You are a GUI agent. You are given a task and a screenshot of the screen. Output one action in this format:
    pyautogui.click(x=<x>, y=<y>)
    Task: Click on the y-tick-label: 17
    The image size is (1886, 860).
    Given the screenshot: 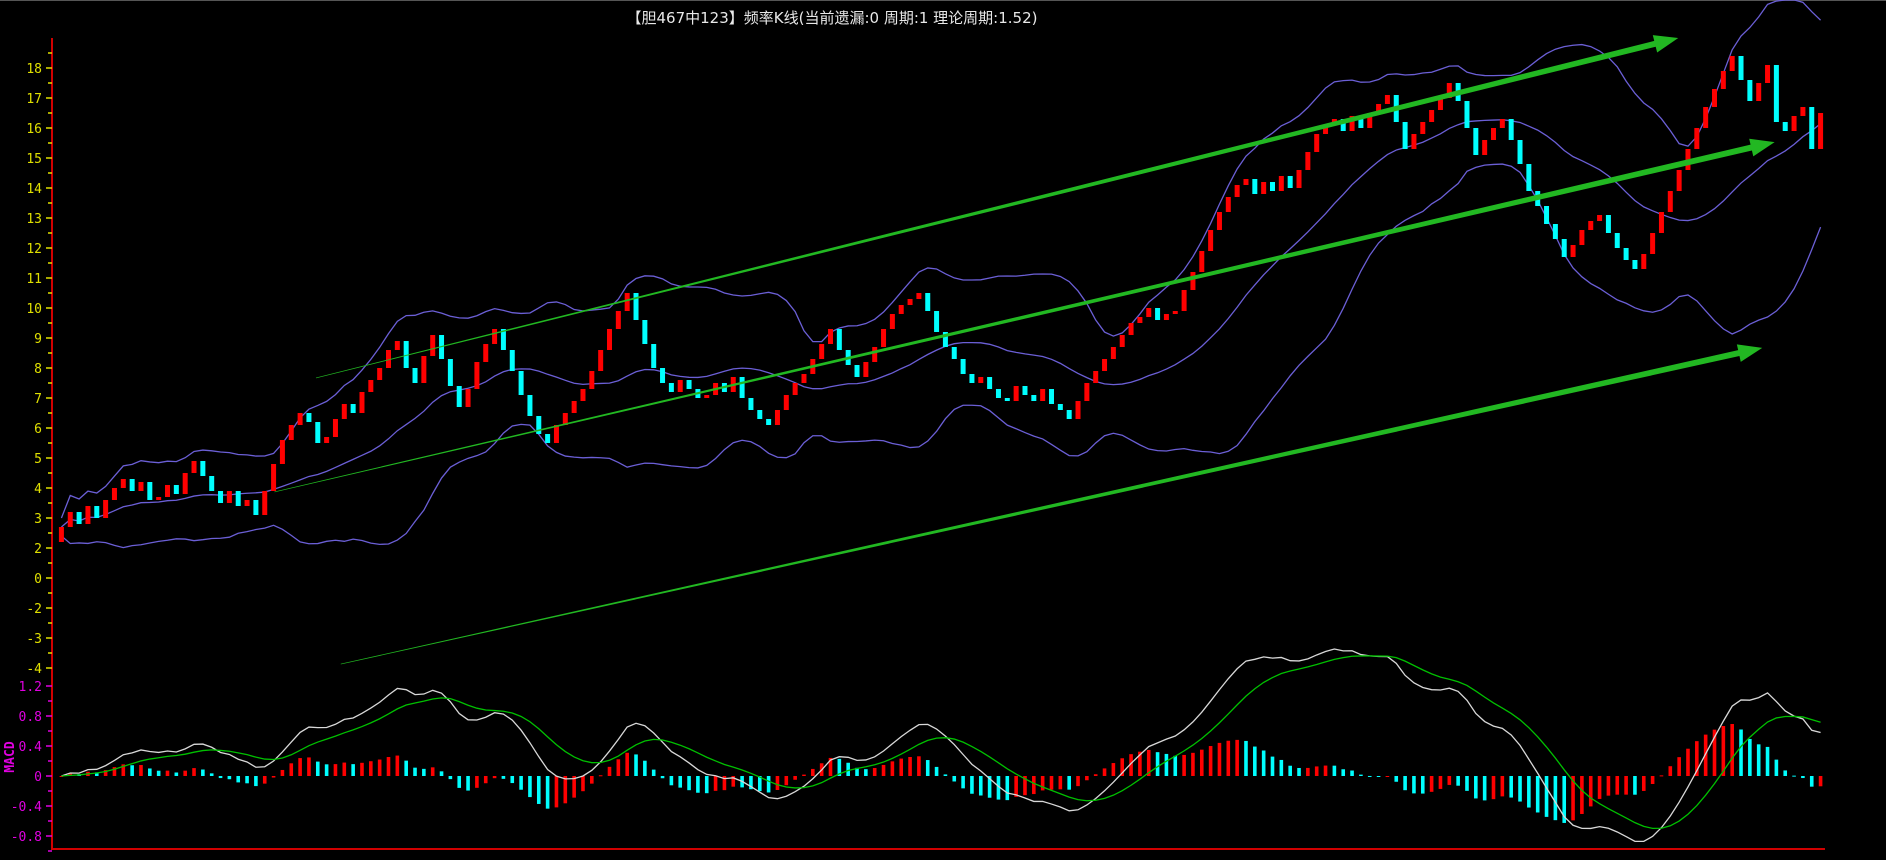 What is the action you would take?
    pyautogui.click(x=34, y=99)
    